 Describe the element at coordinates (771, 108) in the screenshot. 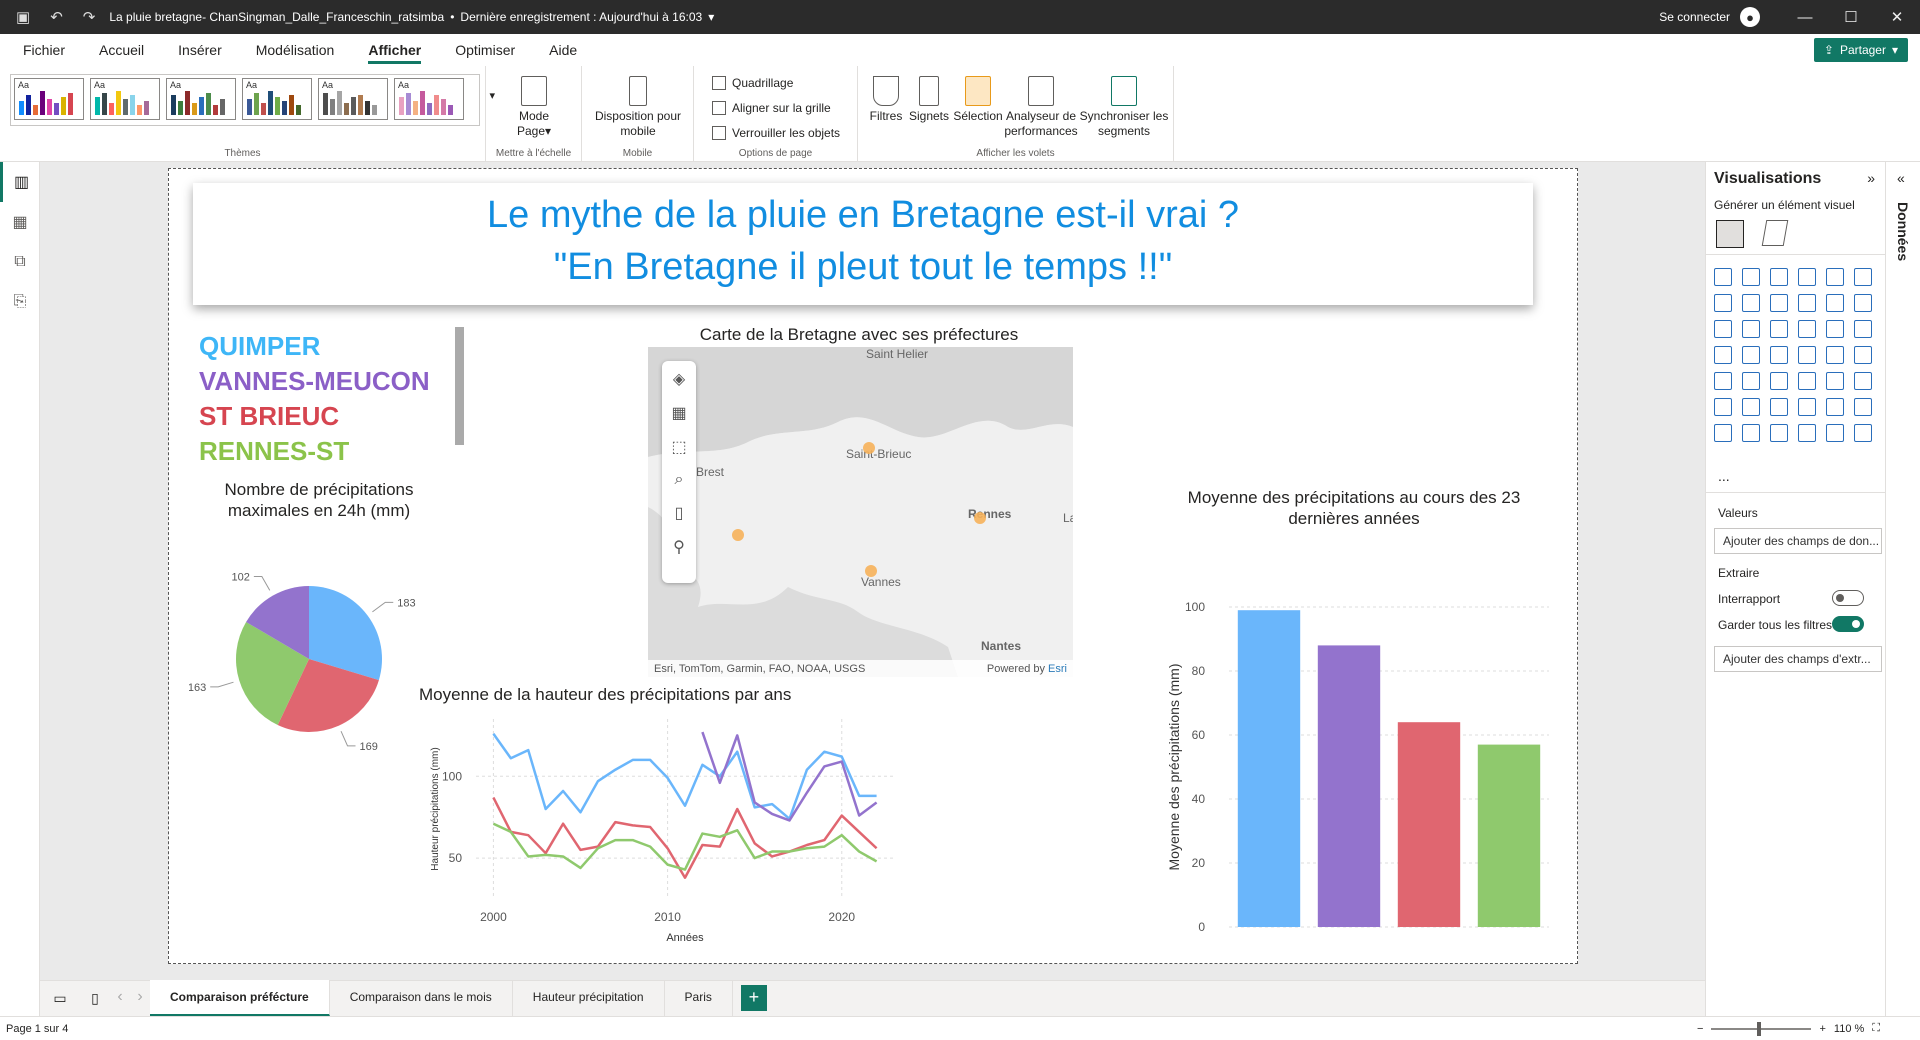

I see `snap-to-grid-checkbox: Aligner sur la grille` at that location.